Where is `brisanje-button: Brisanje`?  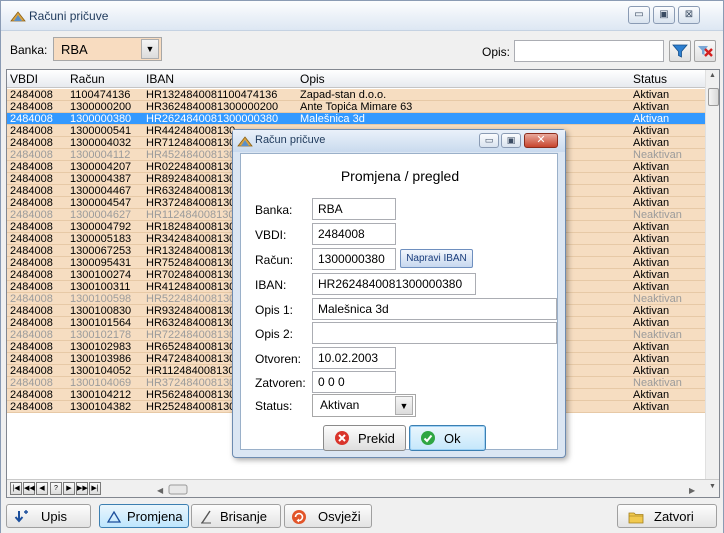 brisanje-button: Brisanje is located at coordinates (236, 516).